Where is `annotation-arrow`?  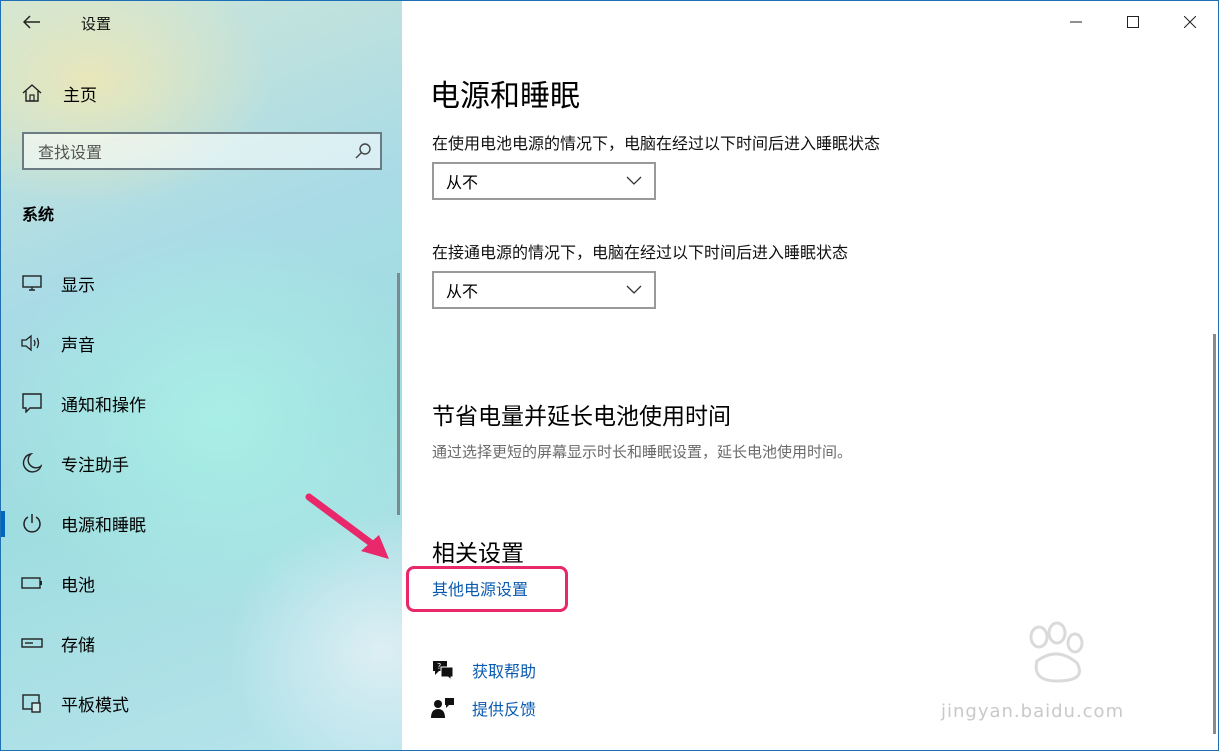
annotation-arrow is located at coordinates (347, 526).